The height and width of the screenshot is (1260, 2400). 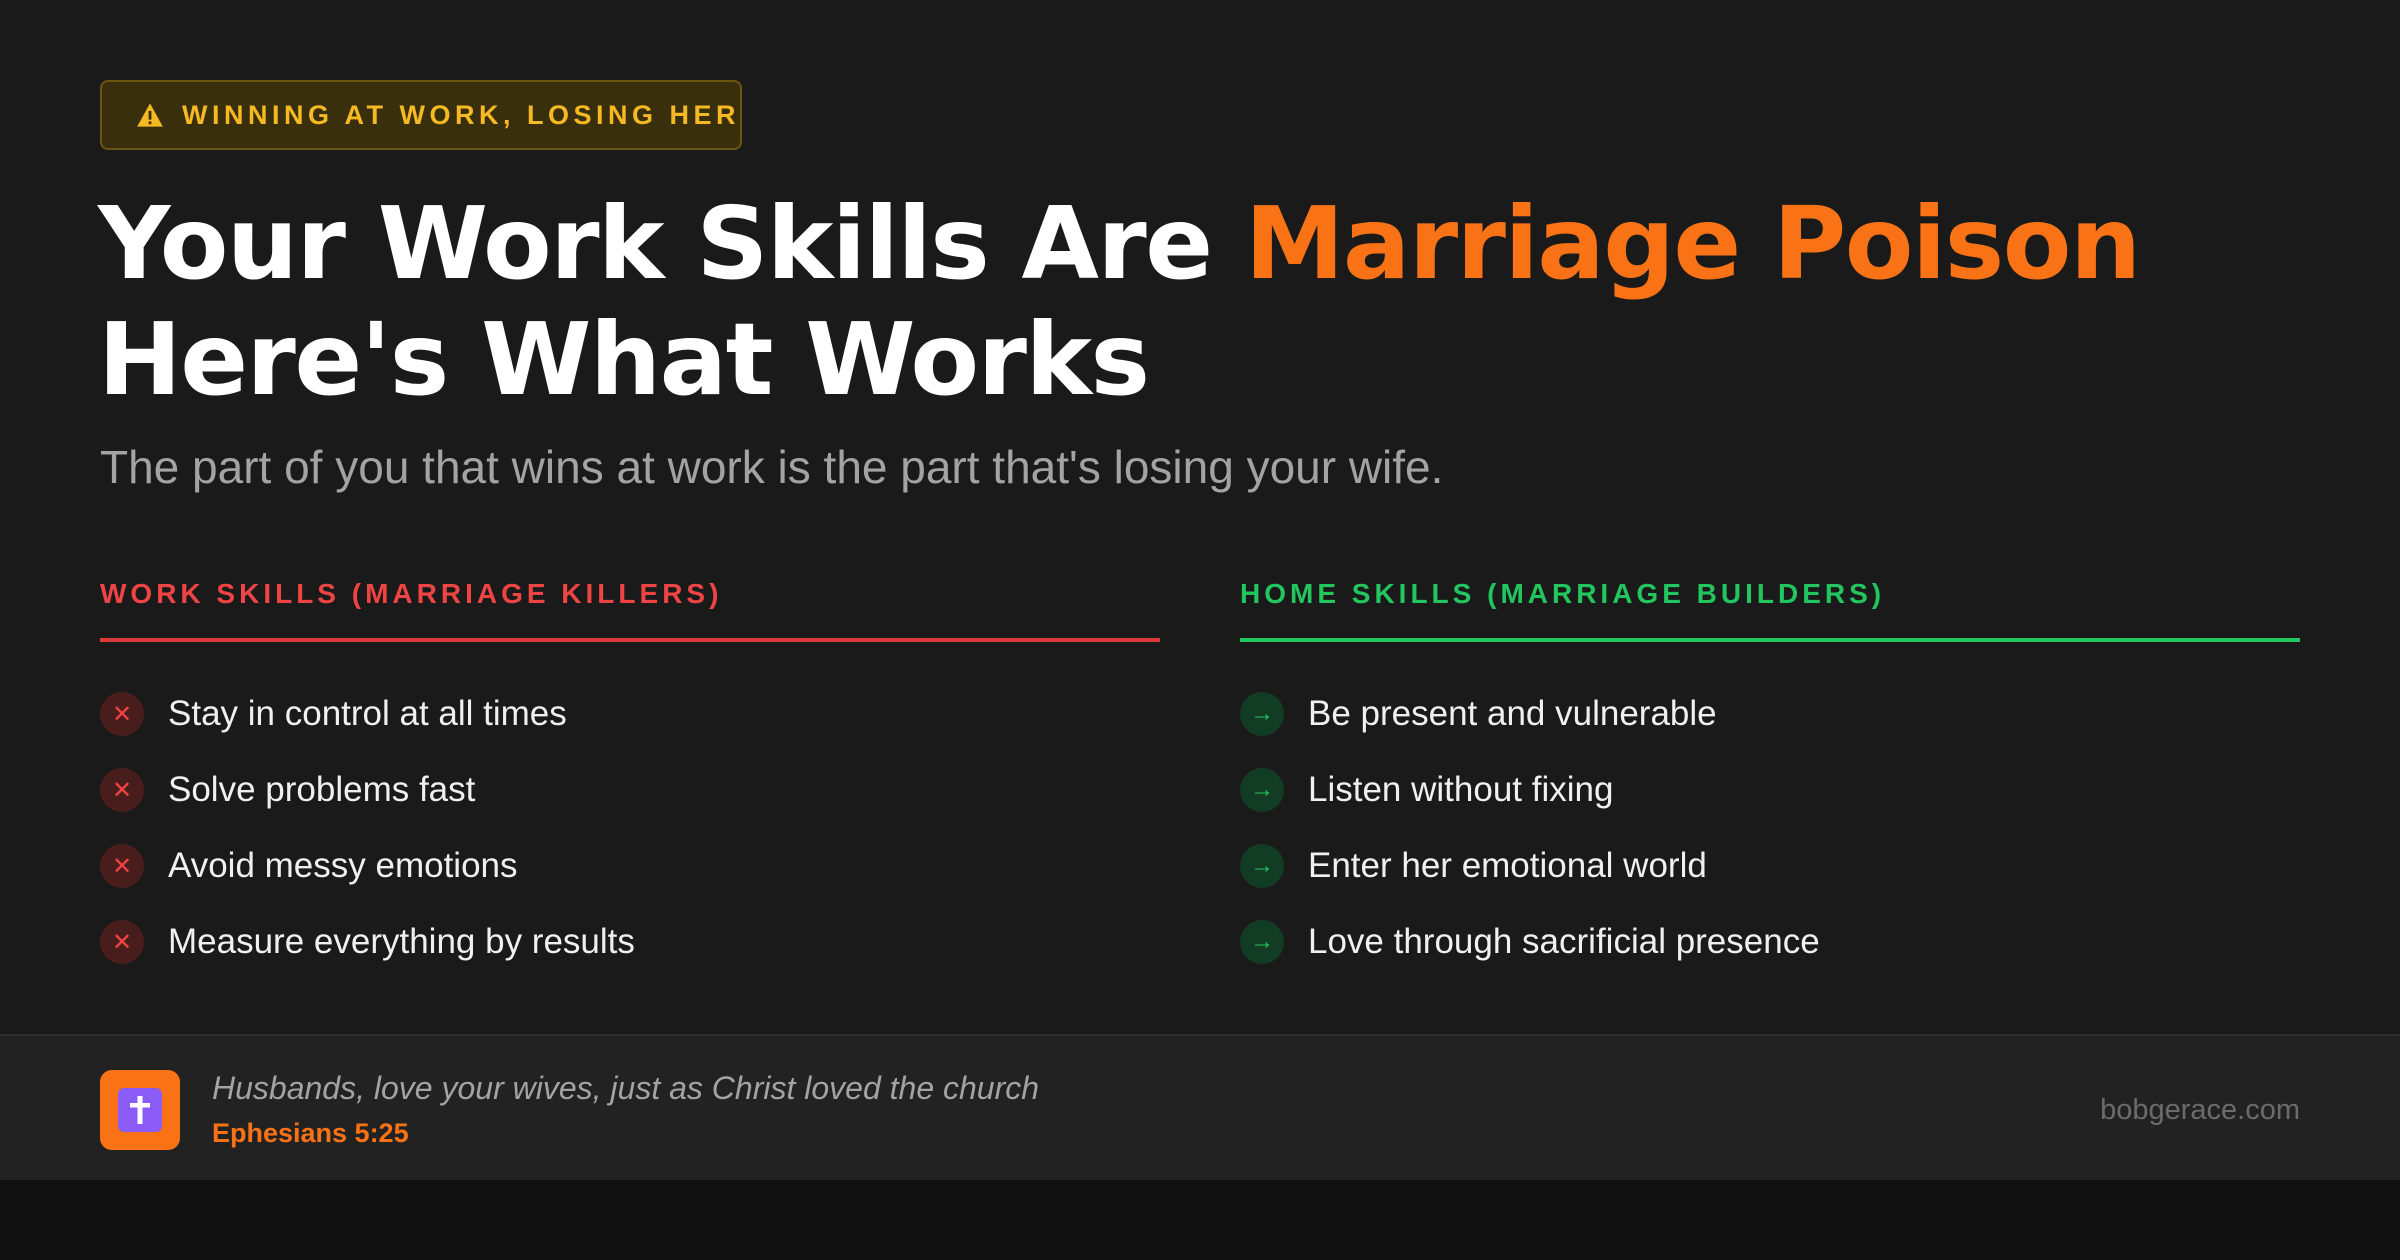 What do you see at coordinates (140, 1110) in the screenshot?
I see `cross-icon` at bounding box center [140, 1110].